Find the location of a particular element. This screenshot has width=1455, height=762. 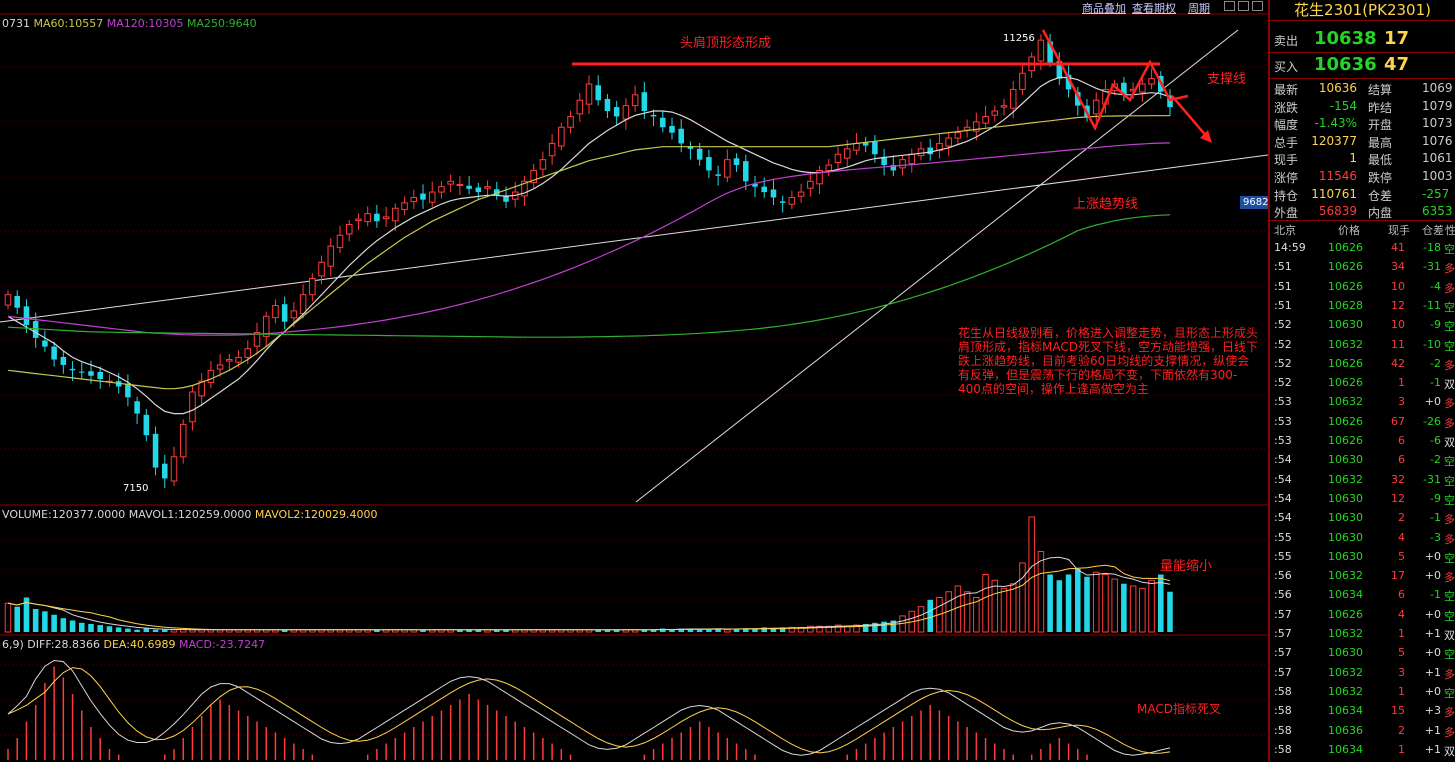

tick-row: :52 10626 42 -2 多 is located at coordinates (1363, 363).